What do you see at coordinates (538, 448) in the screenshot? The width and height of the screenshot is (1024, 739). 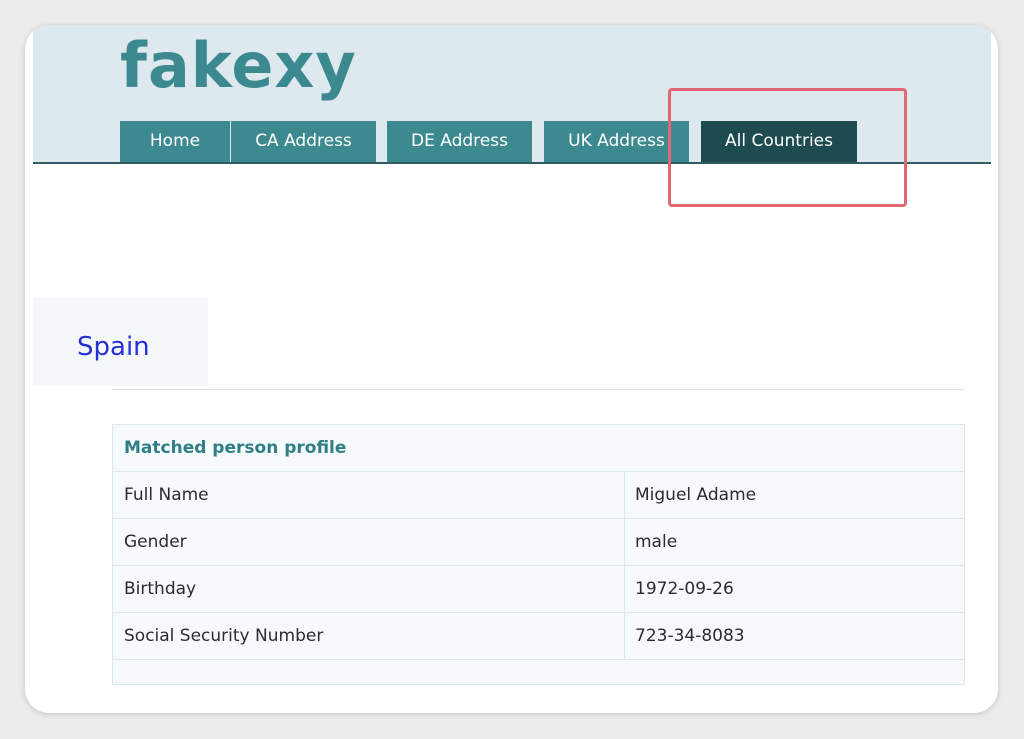 I see `profile-table-header: Matched person profile` at bounding box center [538, 448].